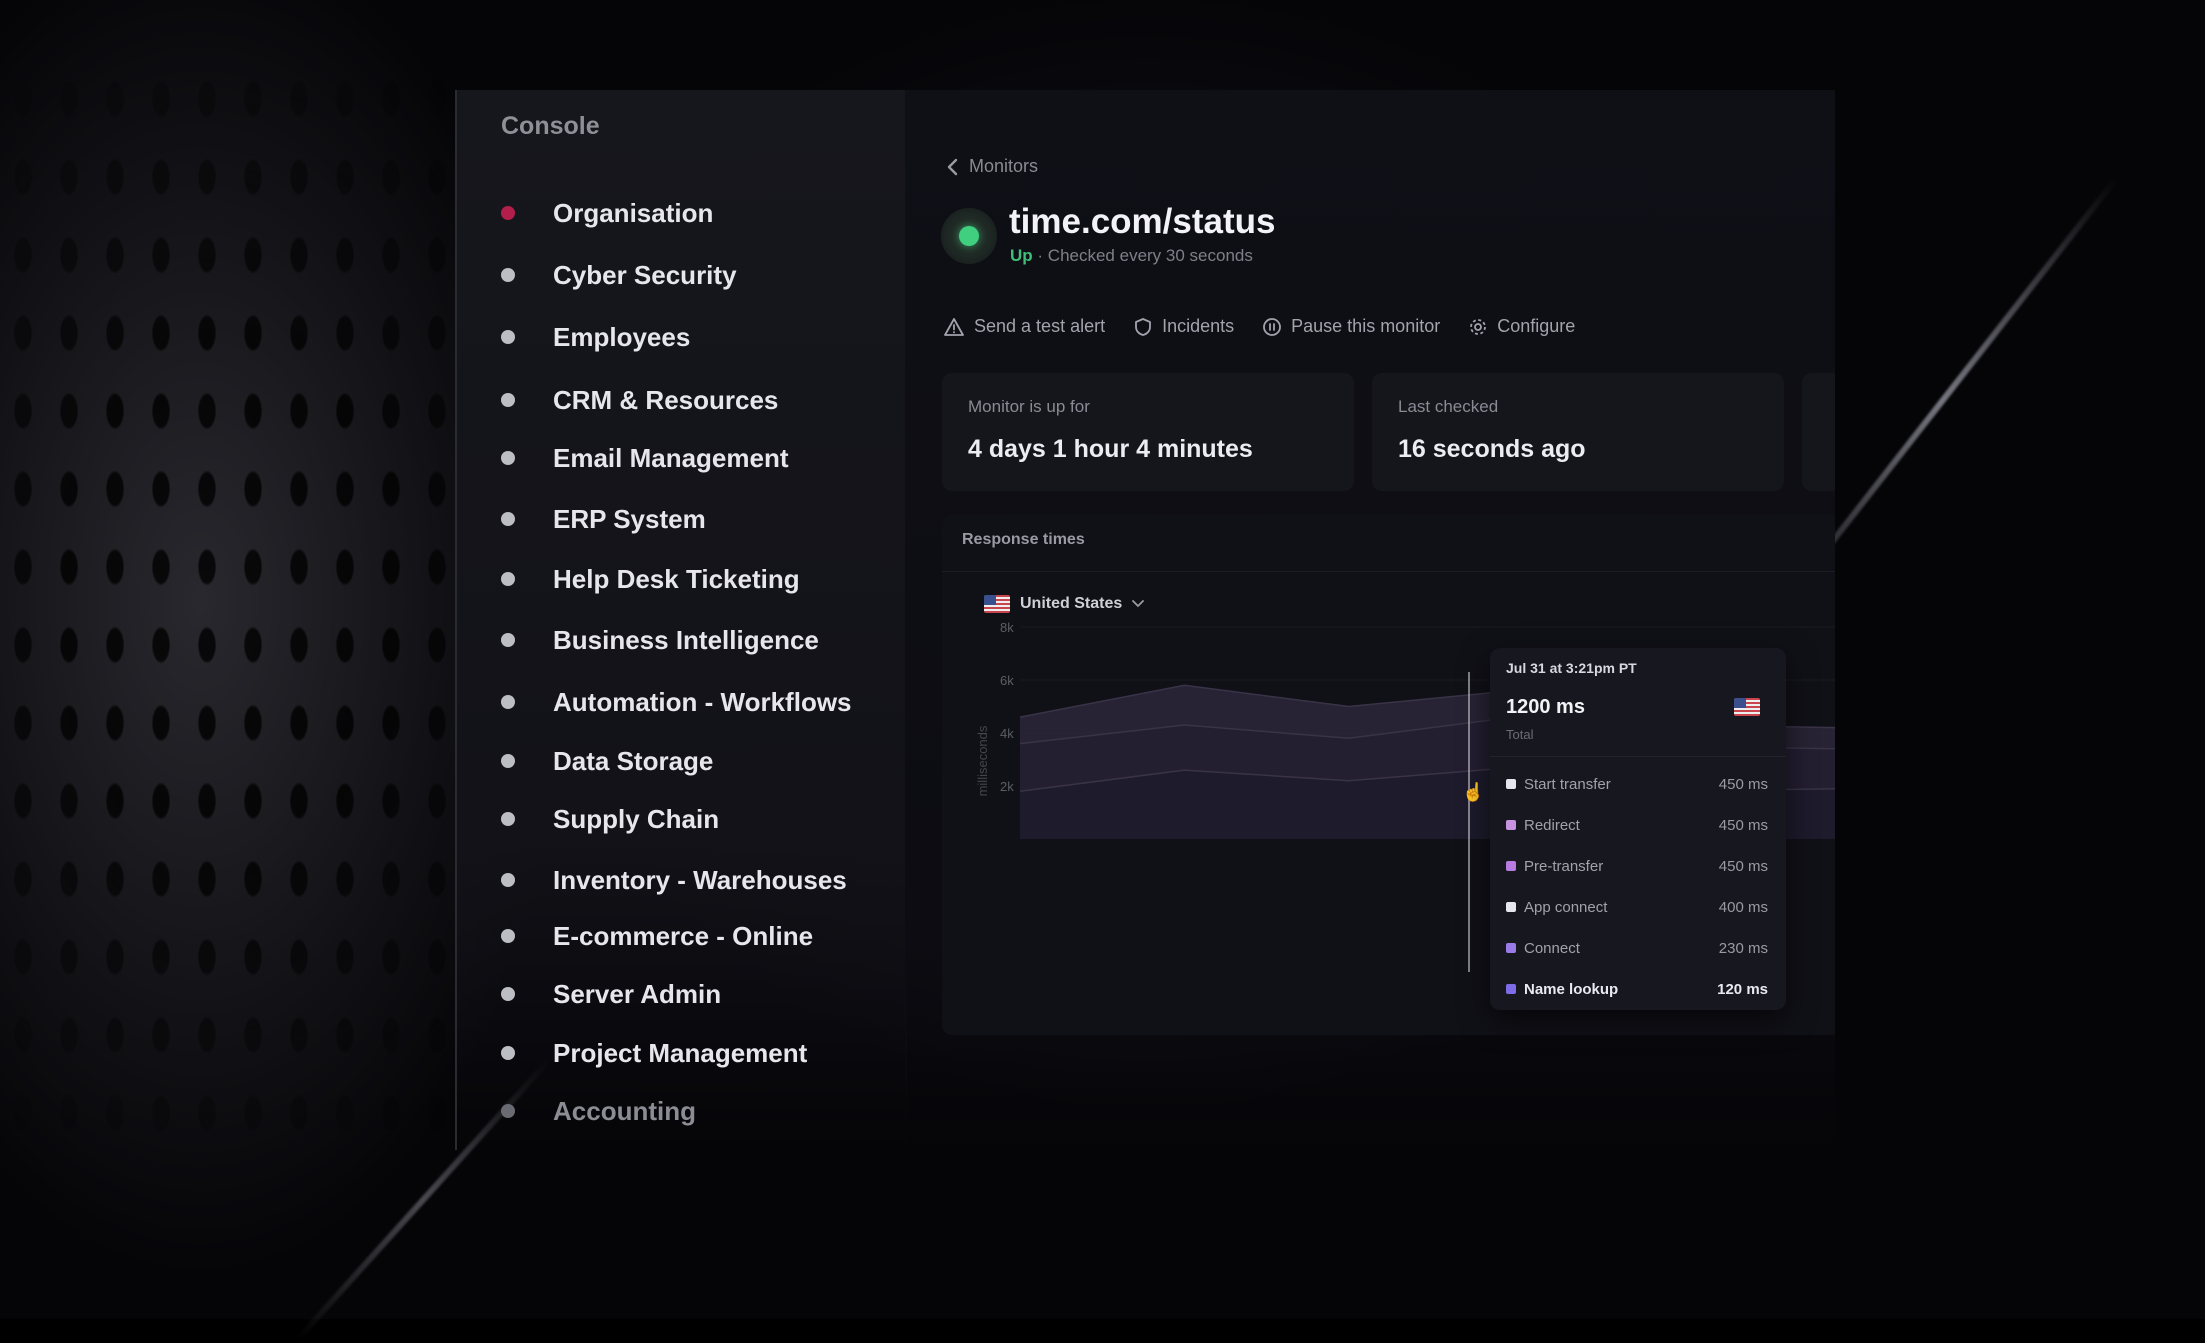 The image size is (2205, 1343). Describe the element at coordinates (595, 337) in the screenshot. I see `sidebar-item-employees: Employees` at that location.